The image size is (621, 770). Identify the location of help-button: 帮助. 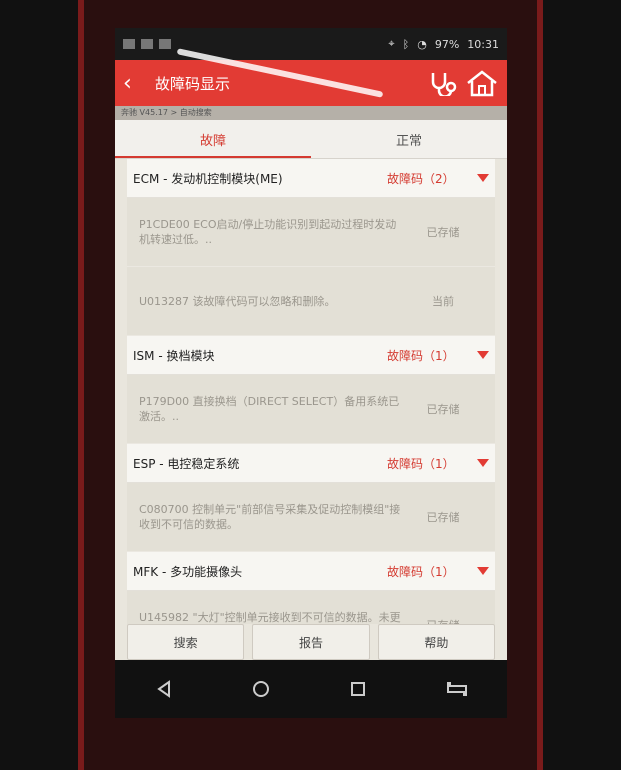
(436, 642).